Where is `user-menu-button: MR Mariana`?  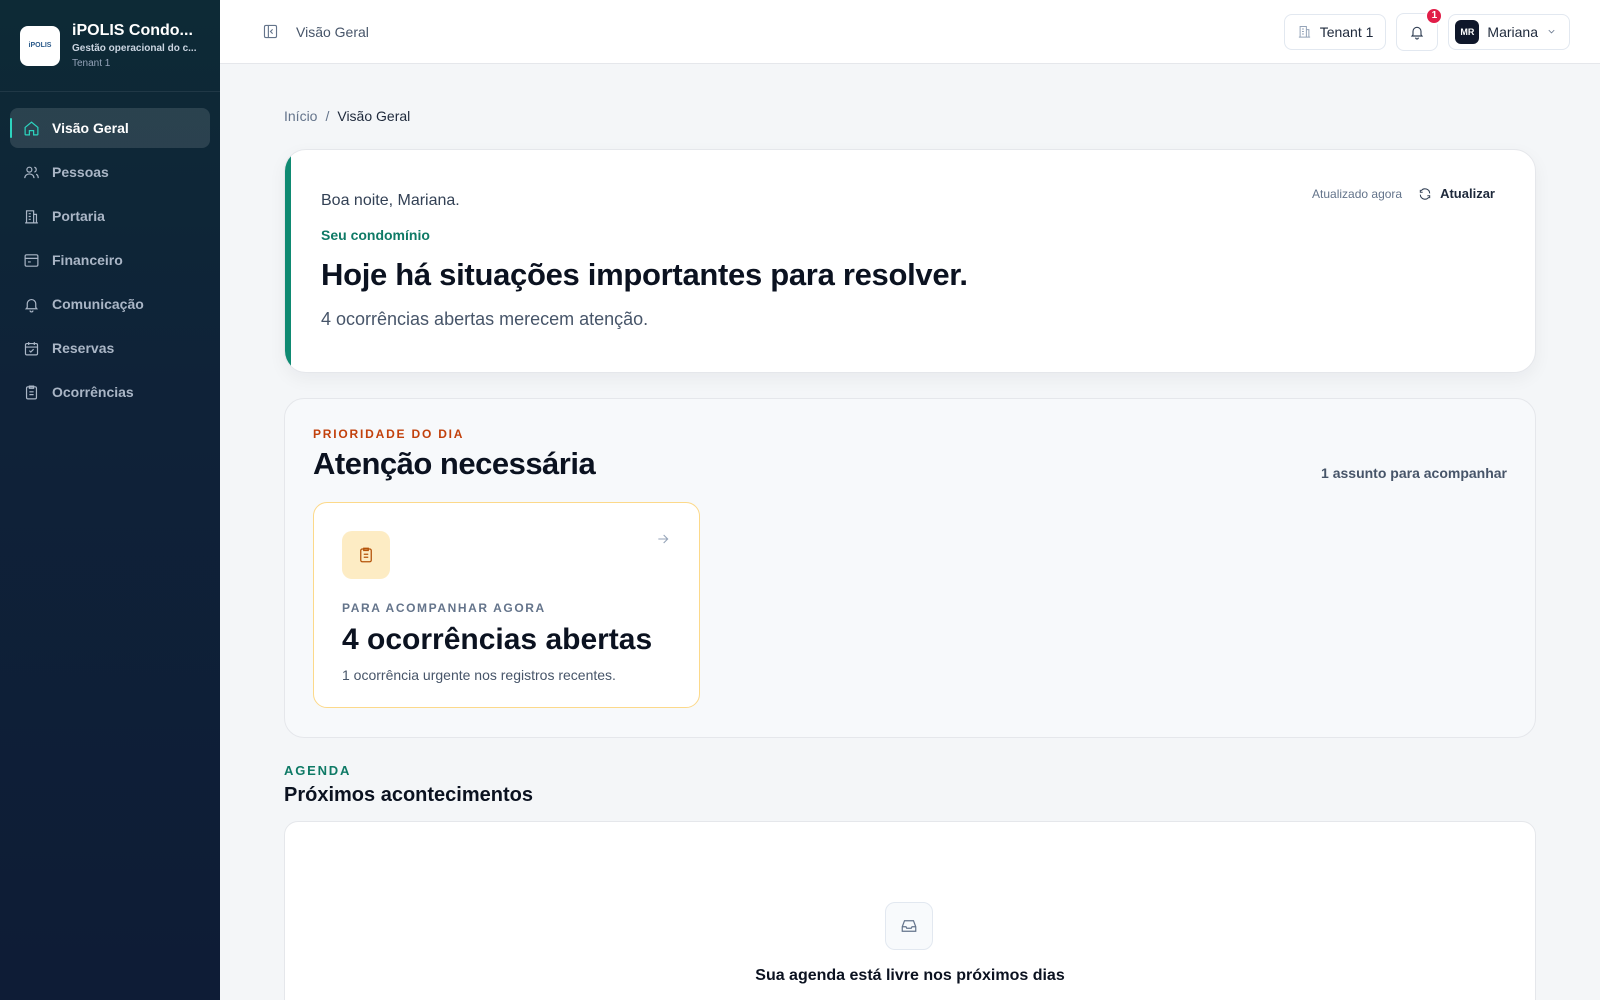
user-menu-button: MR Mariana is located at coordinates (1509, 31).